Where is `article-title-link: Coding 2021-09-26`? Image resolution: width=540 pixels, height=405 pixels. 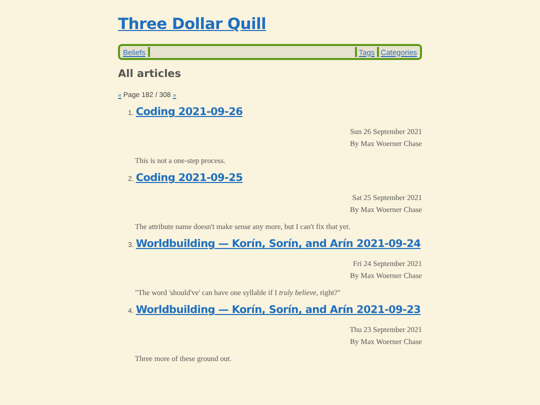
article-title-link: Coding 2021-09-26 is located at coordinates (189, 112).